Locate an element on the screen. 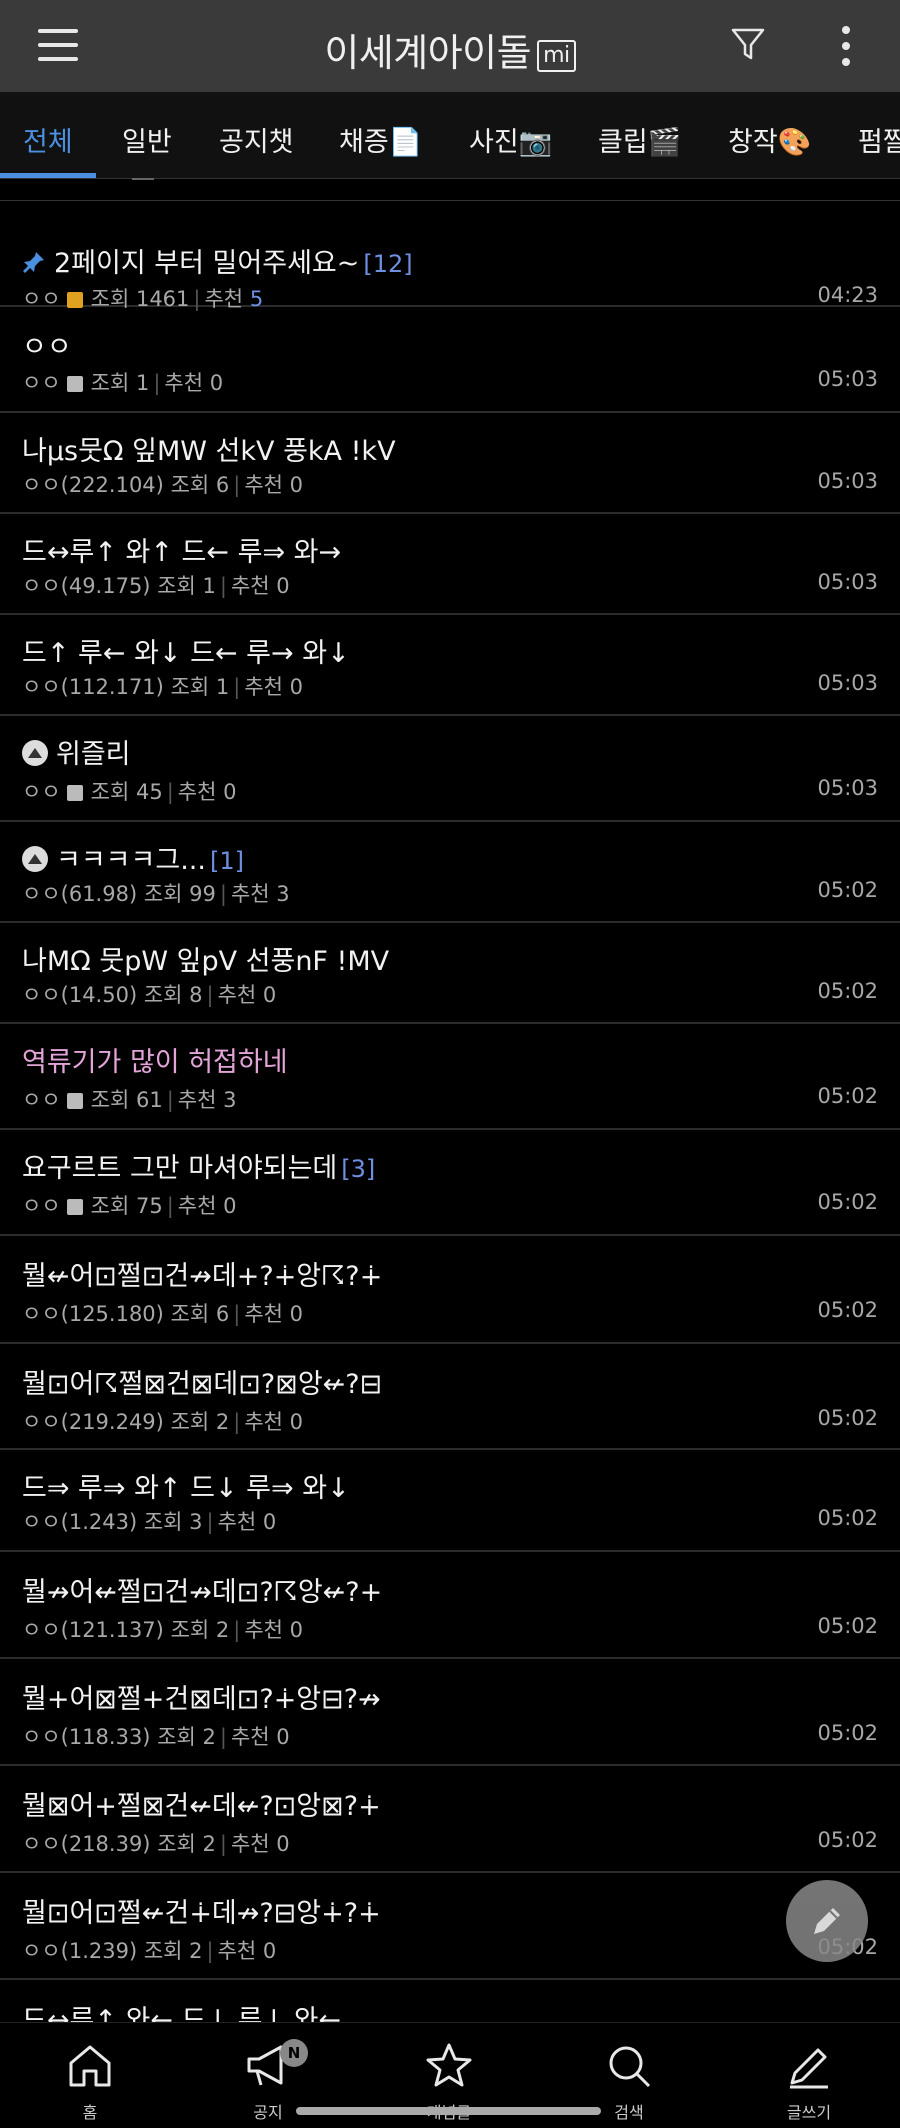 Image resolution: width=900 pixels, height=2128 pixels. tab-creation: 창작🎨 is located at coordinates (769, 139).